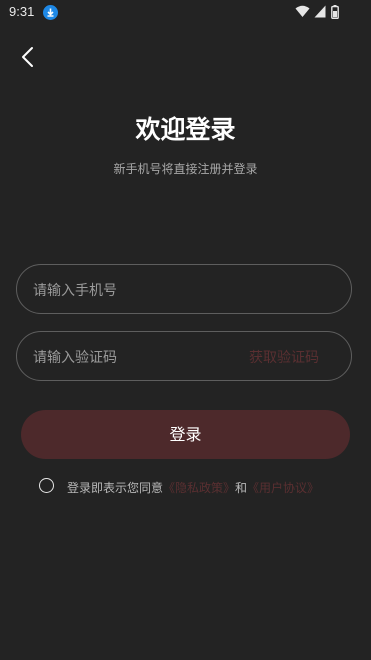 This screenshot has height=660, width=371. I want to click on verification-code-input: 请输入验证码 获取验证码, so click(184, 356).